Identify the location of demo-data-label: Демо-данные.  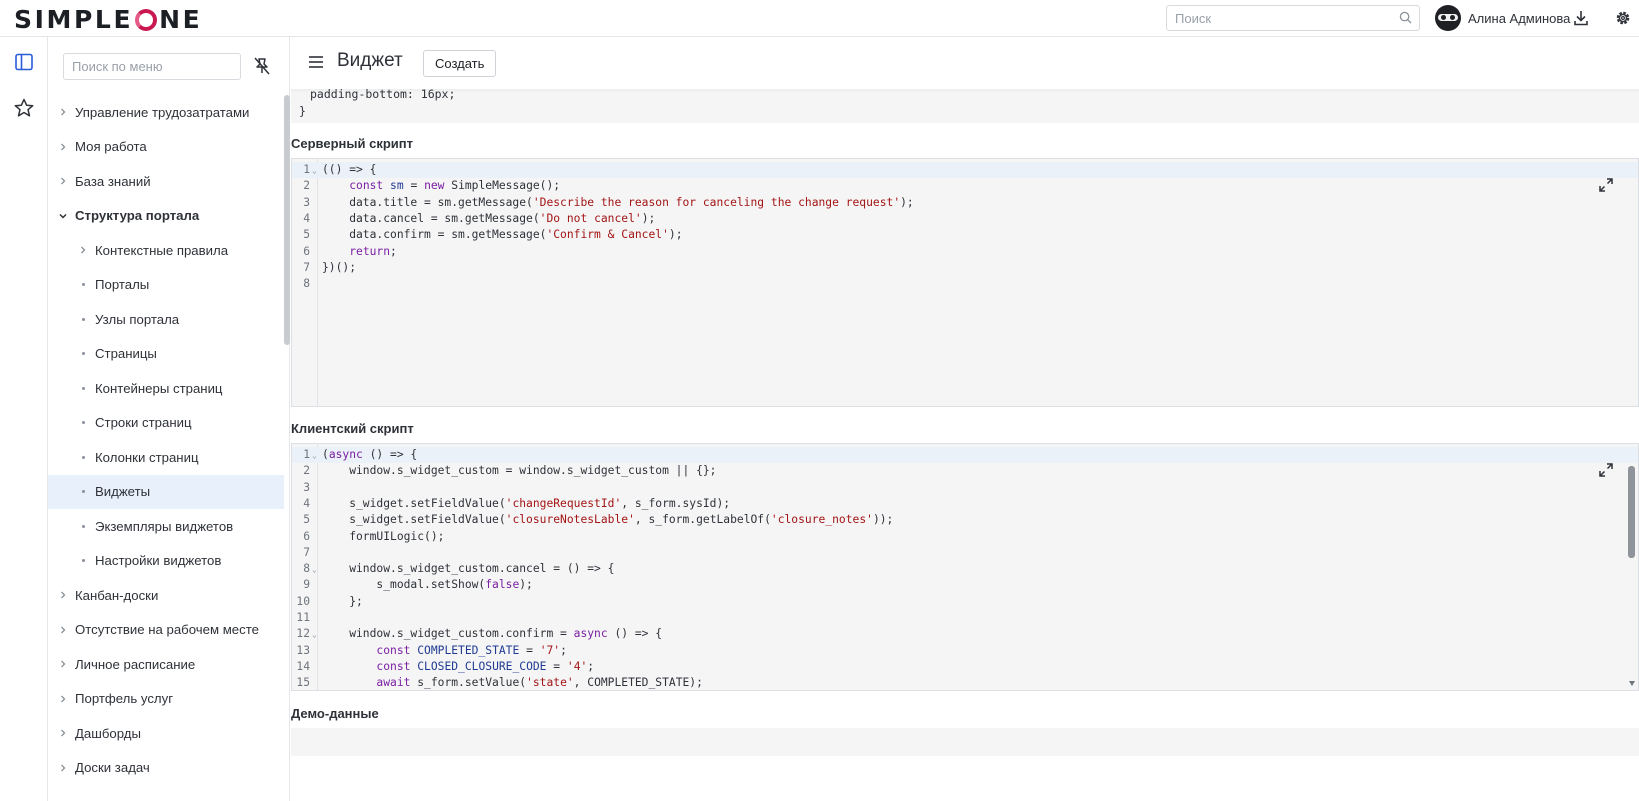
(335, 713).